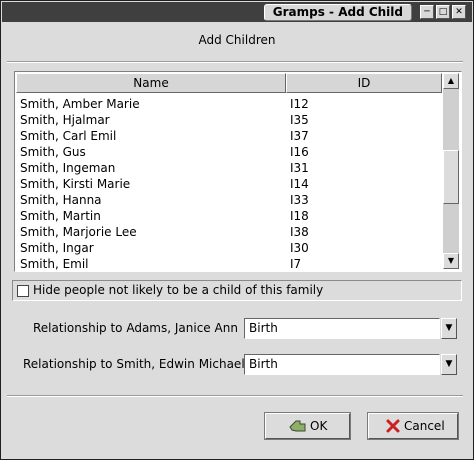  What do you see at coordinates (364, 83) in the screenshot?
I see `column-header-id: ID` at bounding box center [364, 83].